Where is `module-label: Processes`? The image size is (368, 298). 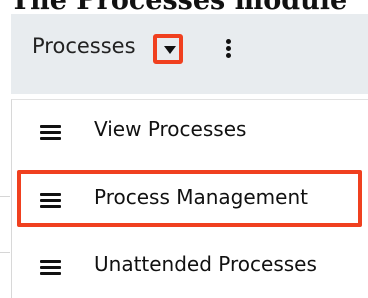
module-label: Processes is located at coordinates (84, 46).